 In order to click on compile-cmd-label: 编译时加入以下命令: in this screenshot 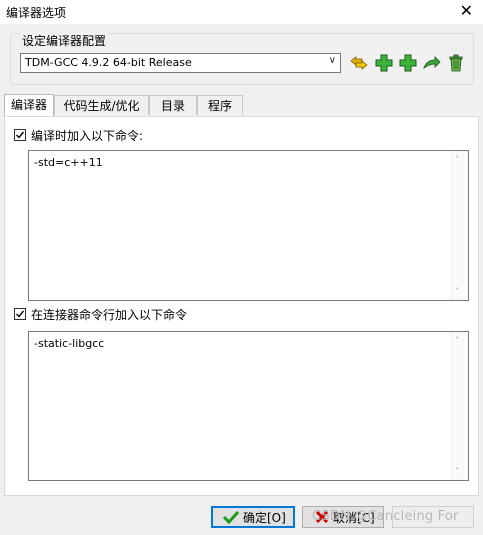, I will do `click(87, 136)`.